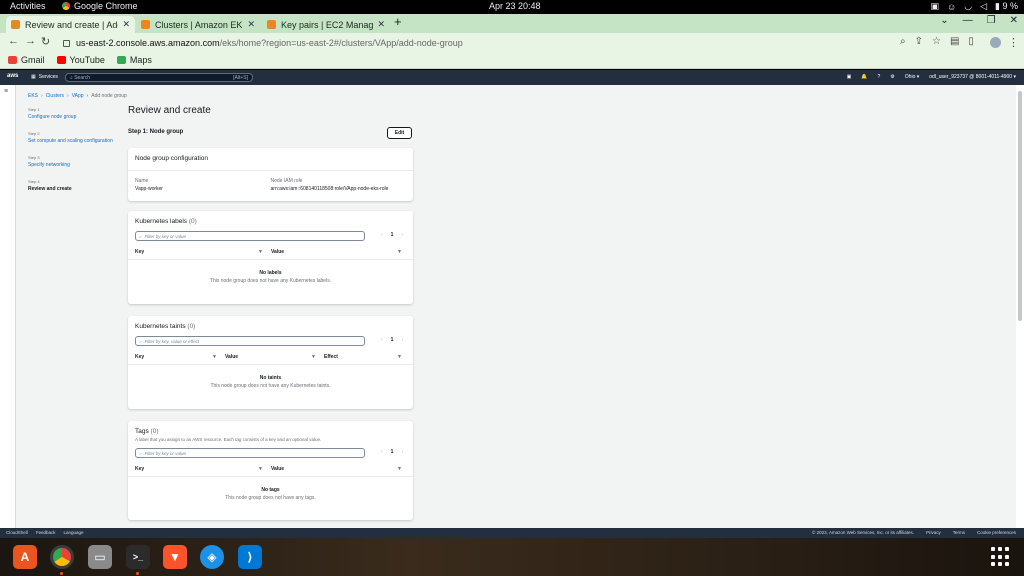 This screenshot has width=1024, height=576. Describe the element at coordinates (159, 77) in the screenshot. I see `aws-search-input: ⌕ Search [Alt+S]` at that location.